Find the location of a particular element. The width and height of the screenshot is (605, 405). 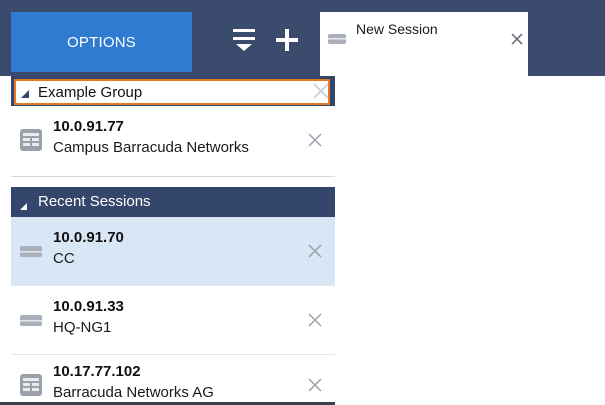

session-description: Campus Barracuda Networks is located at coordinates (151, 147).